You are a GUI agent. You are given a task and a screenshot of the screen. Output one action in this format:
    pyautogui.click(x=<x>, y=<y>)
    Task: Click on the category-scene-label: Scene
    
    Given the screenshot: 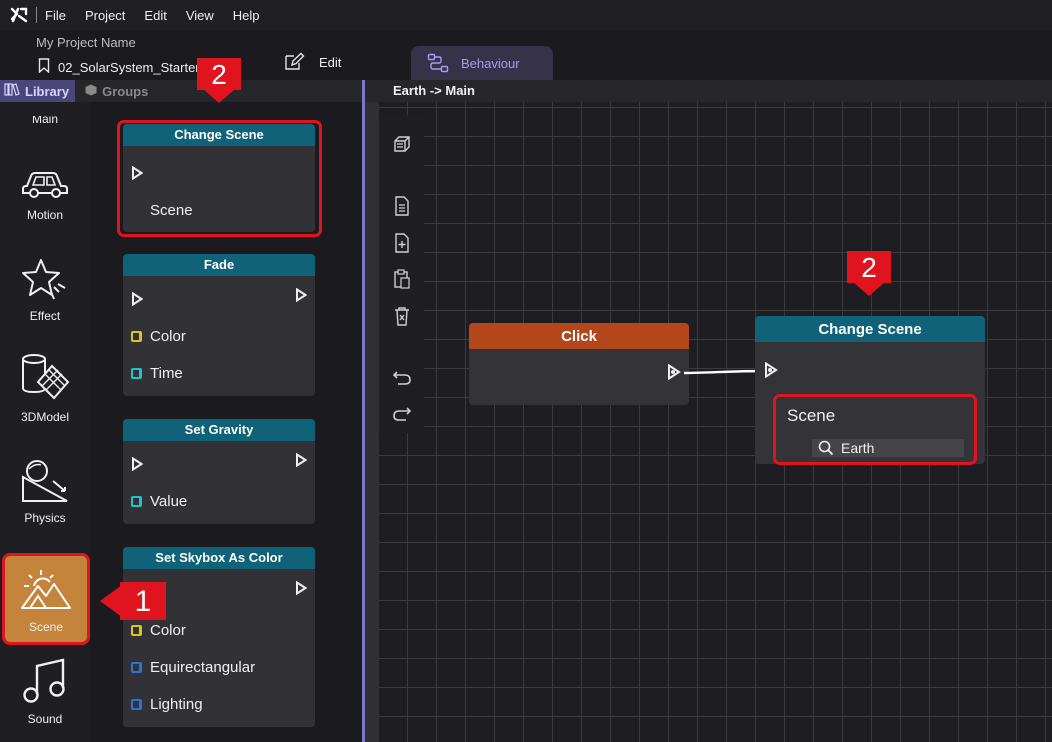 What is the action you would take?
    pyautogui.click(x=46, y=627)
    